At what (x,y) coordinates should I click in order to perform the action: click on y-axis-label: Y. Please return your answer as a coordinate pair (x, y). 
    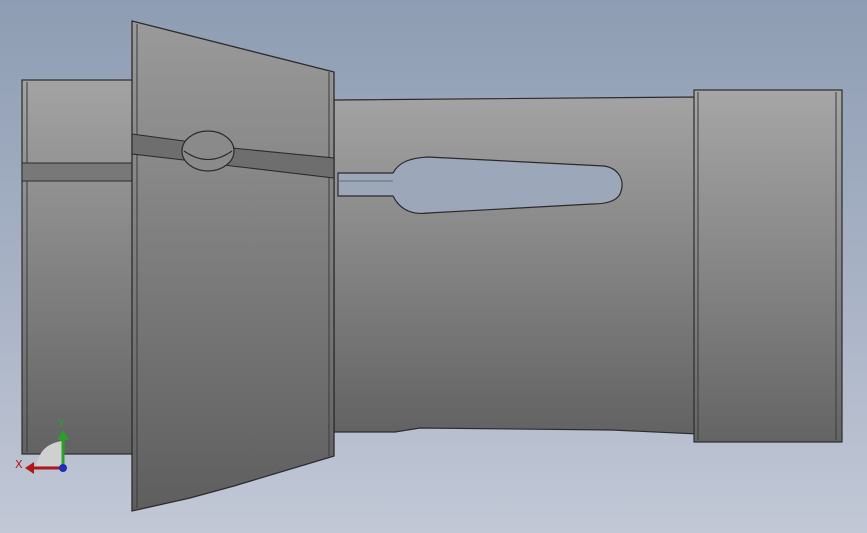
    Looking at the image, I should click on (61, 423).